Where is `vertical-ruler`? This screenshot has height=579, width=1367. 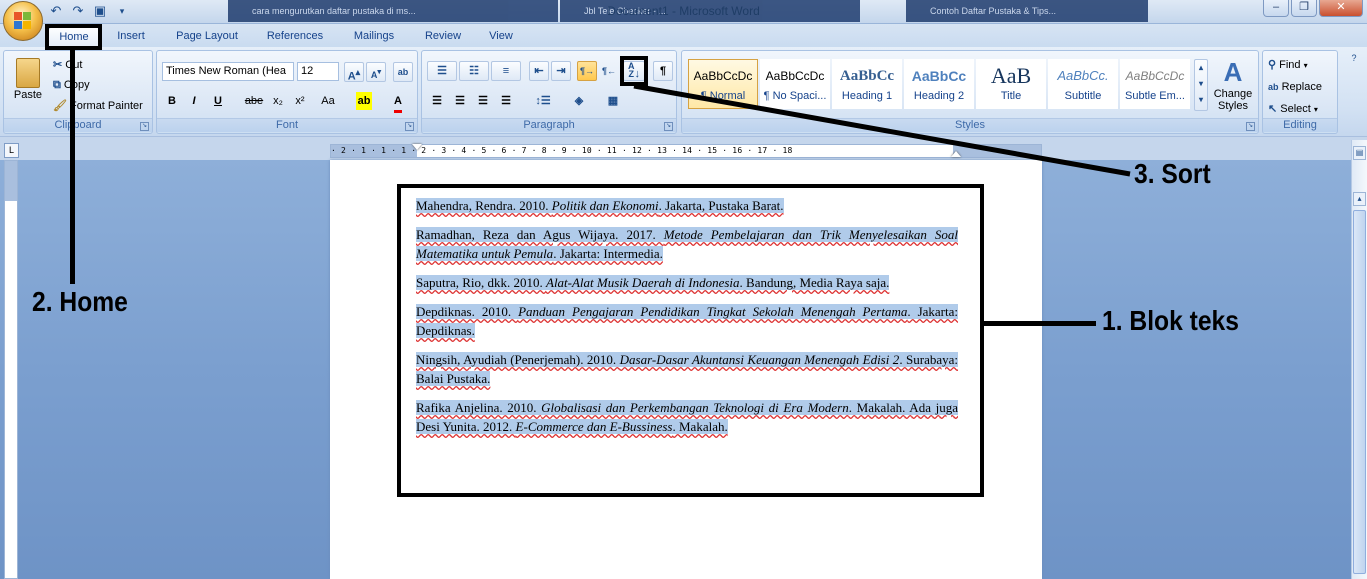 vertical-ruler is located at coordinates (11, 369).